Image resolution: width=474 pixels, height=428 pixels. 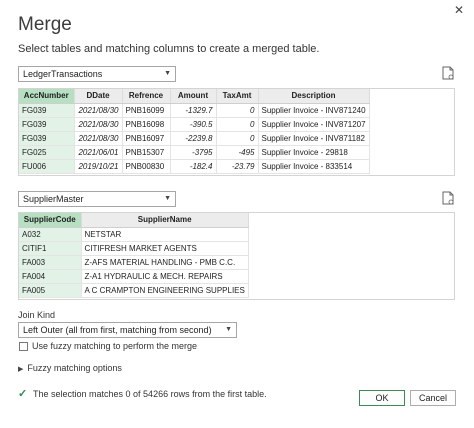 I want to click on table-row: A032 NETSTAR, so click(x=134, y=234).